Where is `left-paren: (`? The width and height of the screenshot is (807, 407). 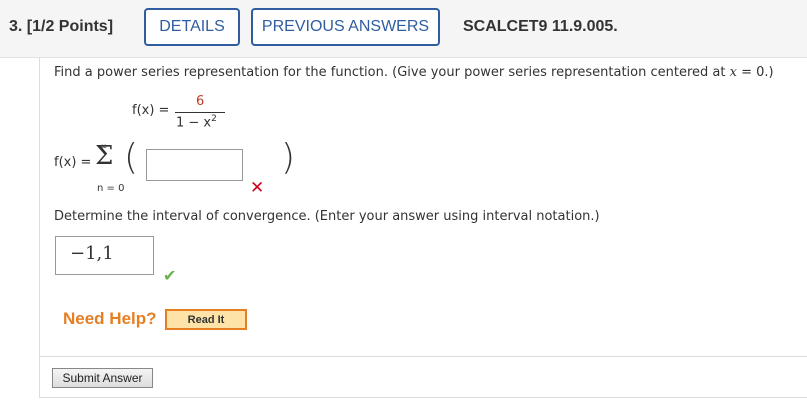
left-paren: ( is located at coordinates (131, 157).